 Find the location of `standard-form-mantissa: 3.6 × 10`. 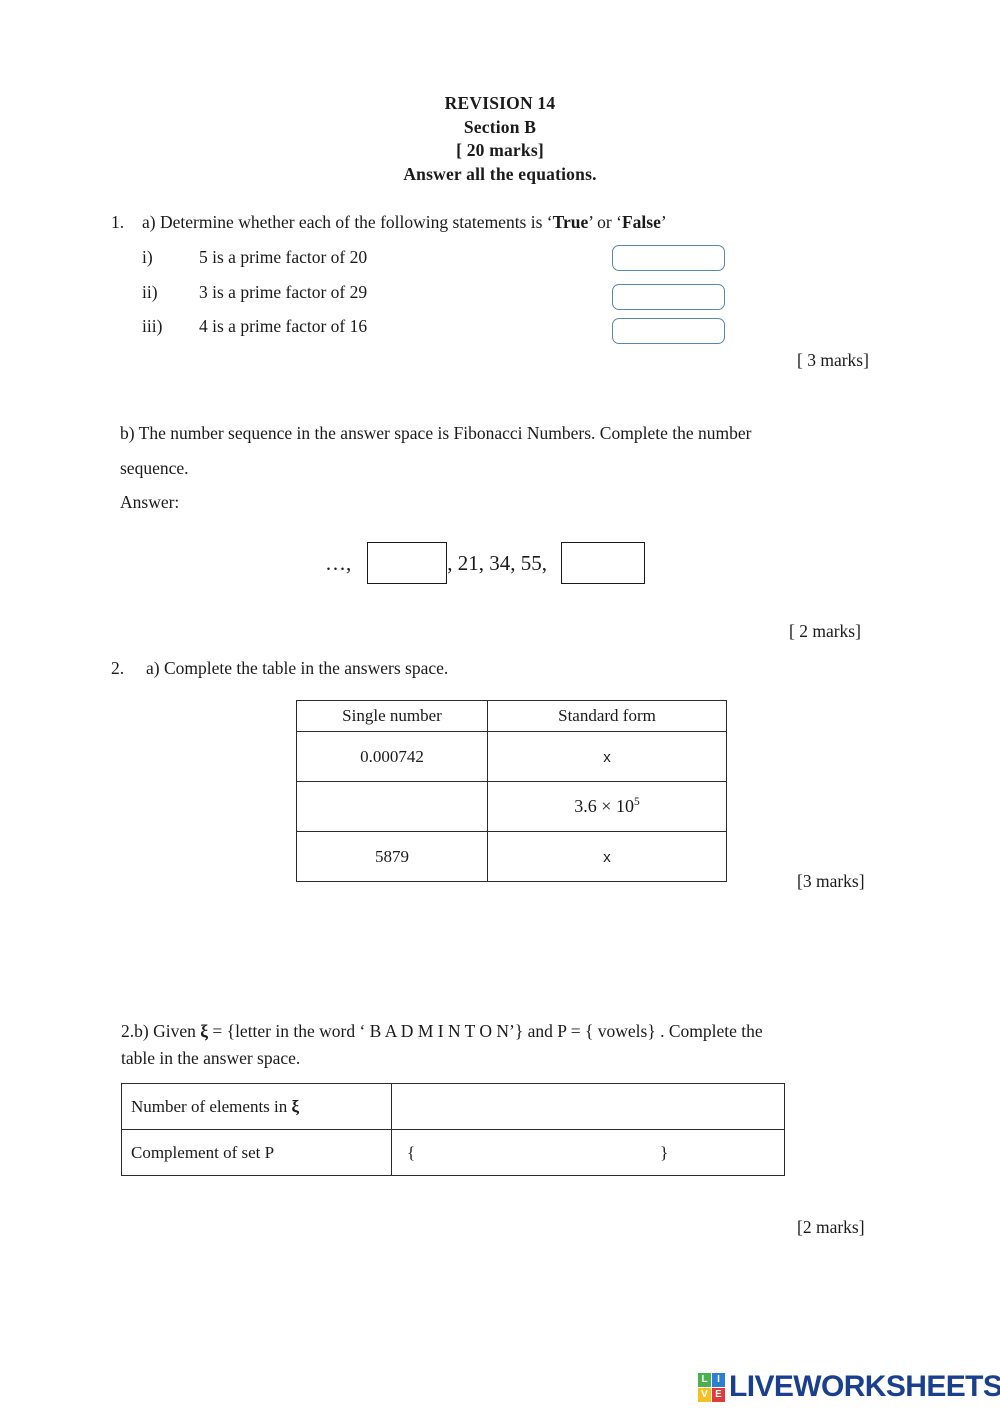

standard-form-mantissa: 3.6 × 10 is located at coordinates (604, 806).